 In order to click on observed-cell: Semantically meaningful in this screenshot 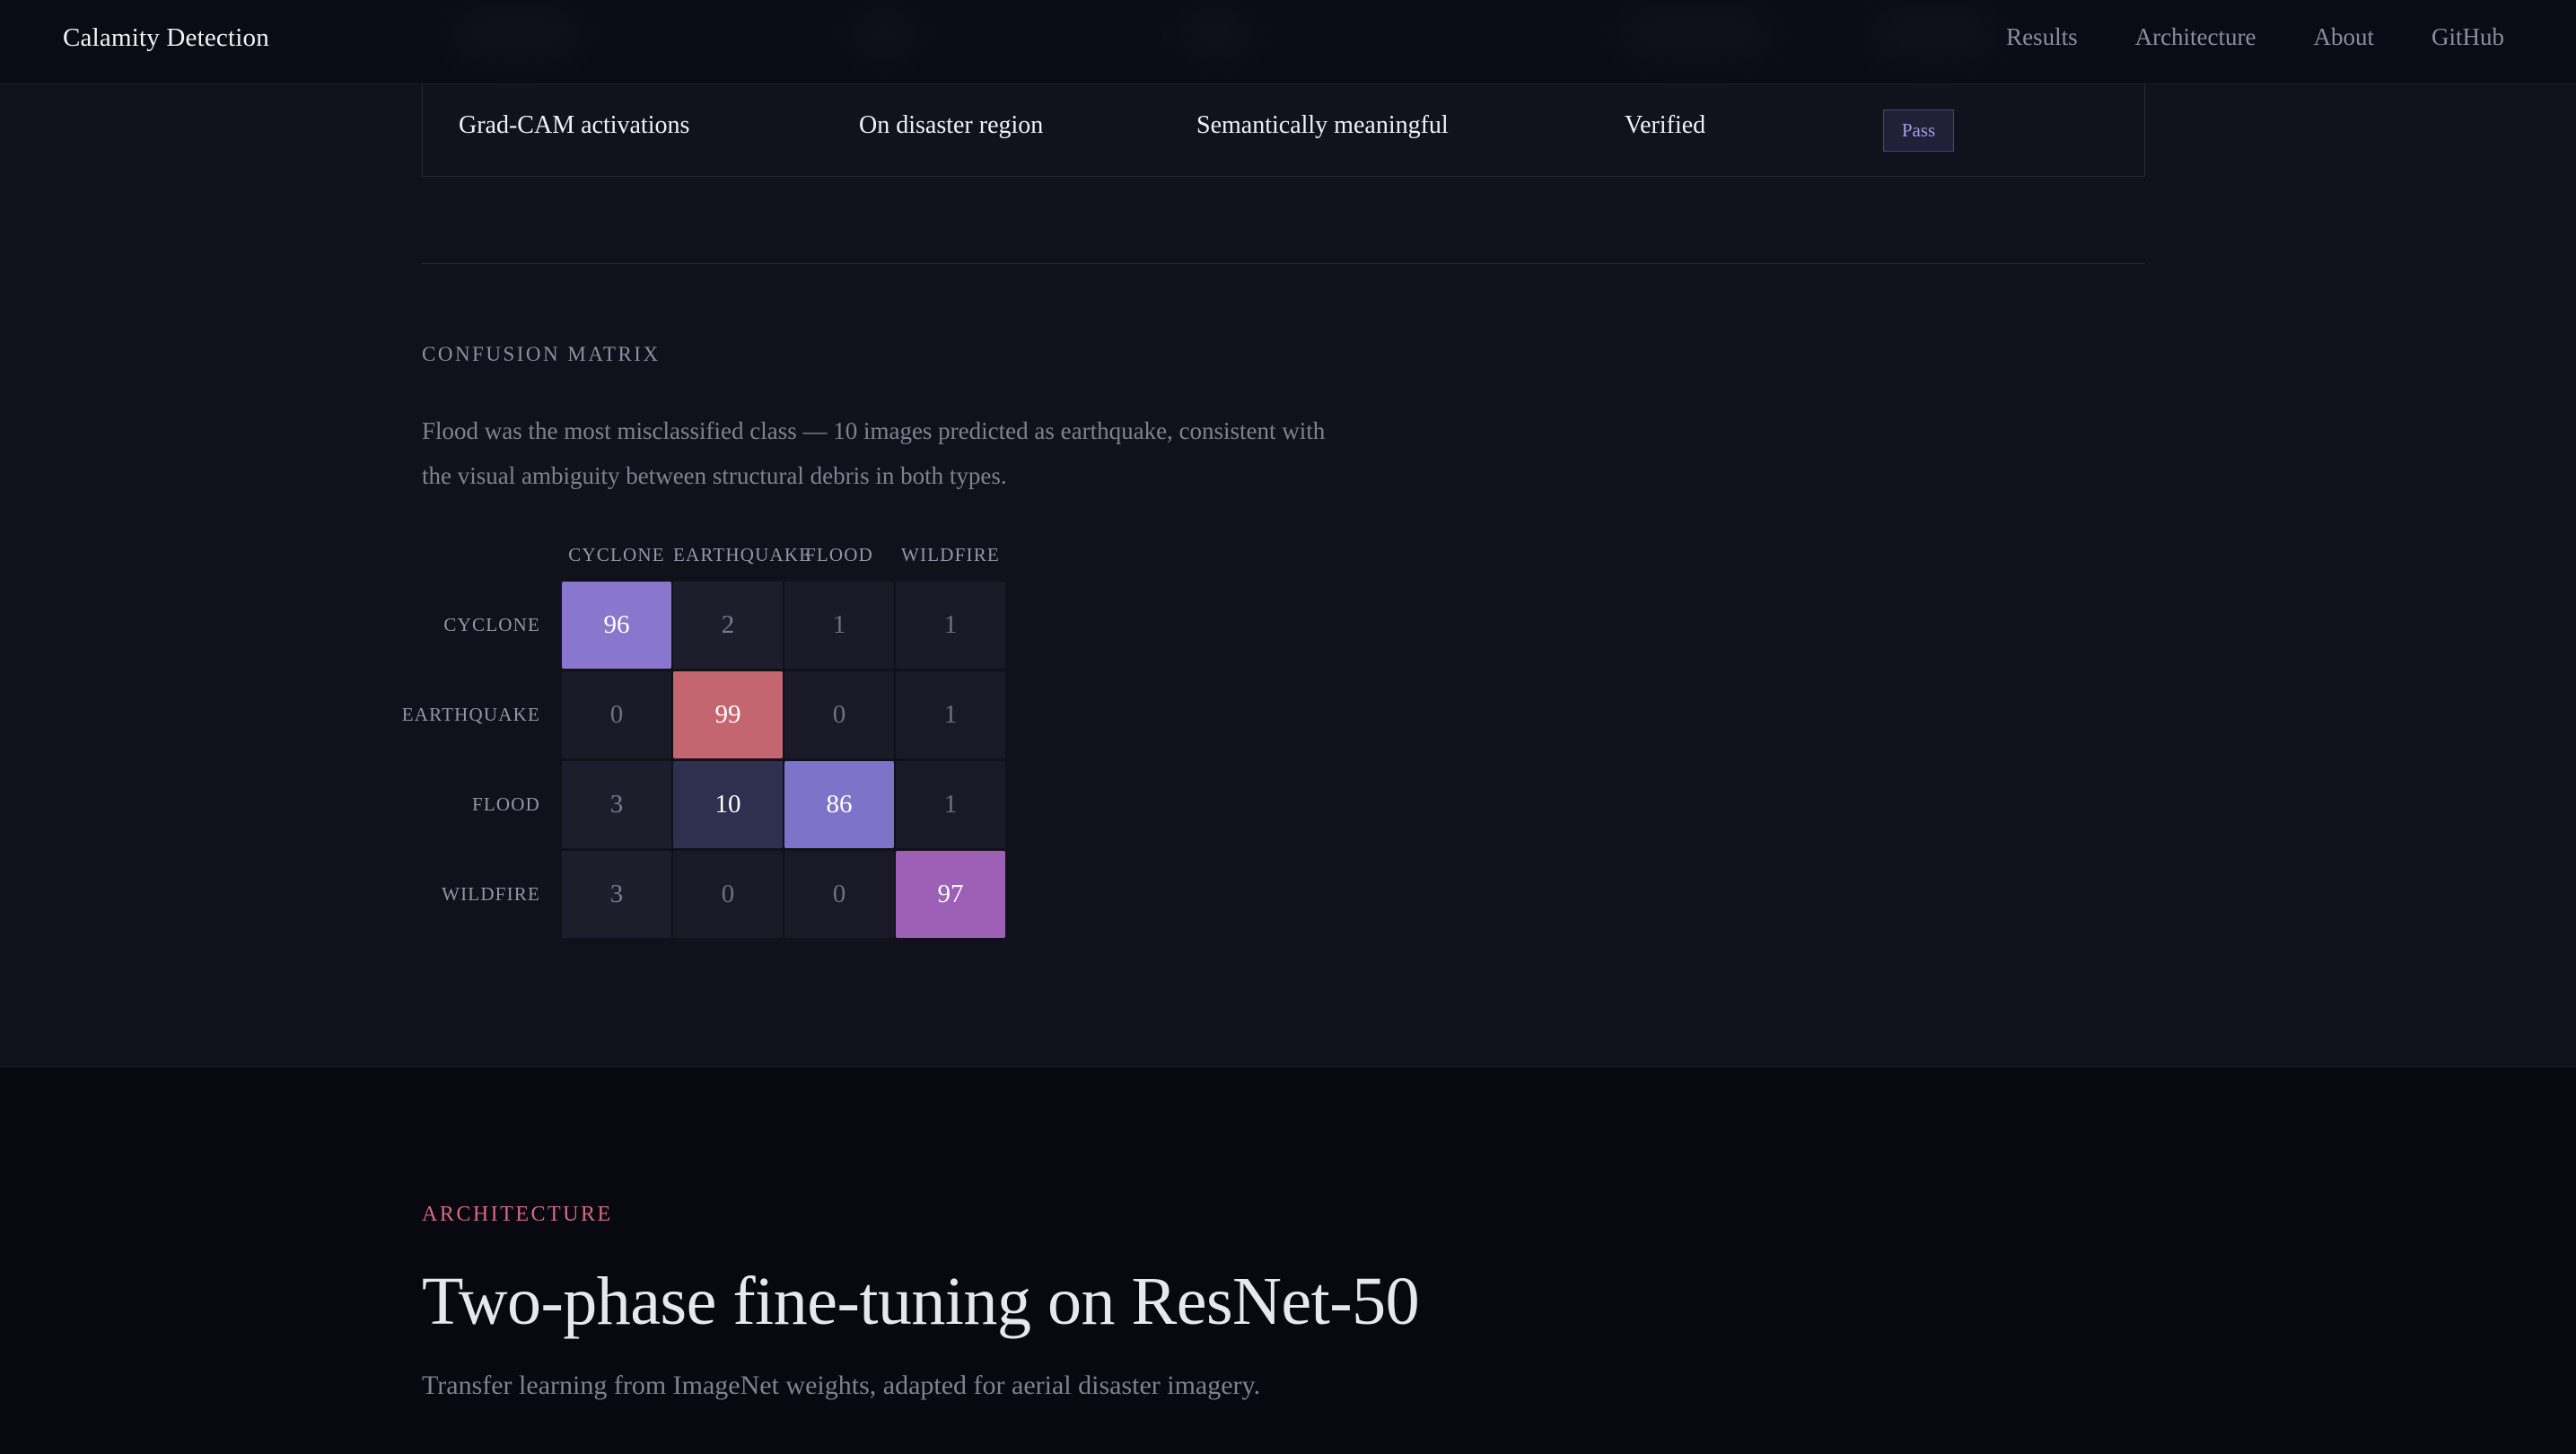, I will do `click(1322, 125)`.